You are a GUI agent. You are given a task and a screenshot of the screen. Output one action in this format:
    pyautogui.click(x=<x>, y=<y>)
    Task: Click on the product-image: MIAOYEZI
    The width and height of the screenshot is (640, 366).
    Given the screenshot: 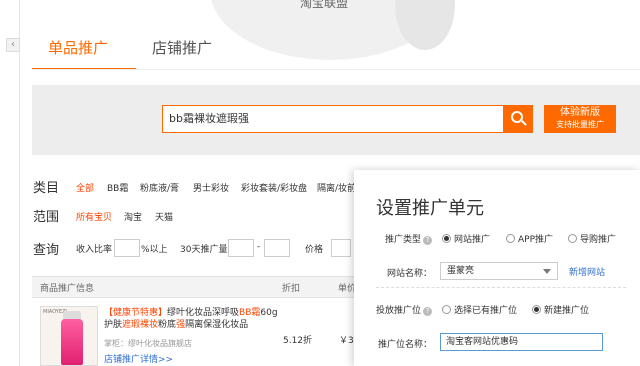 What is the action you would take?
    pyautogui.click(x=69, y=336)
    